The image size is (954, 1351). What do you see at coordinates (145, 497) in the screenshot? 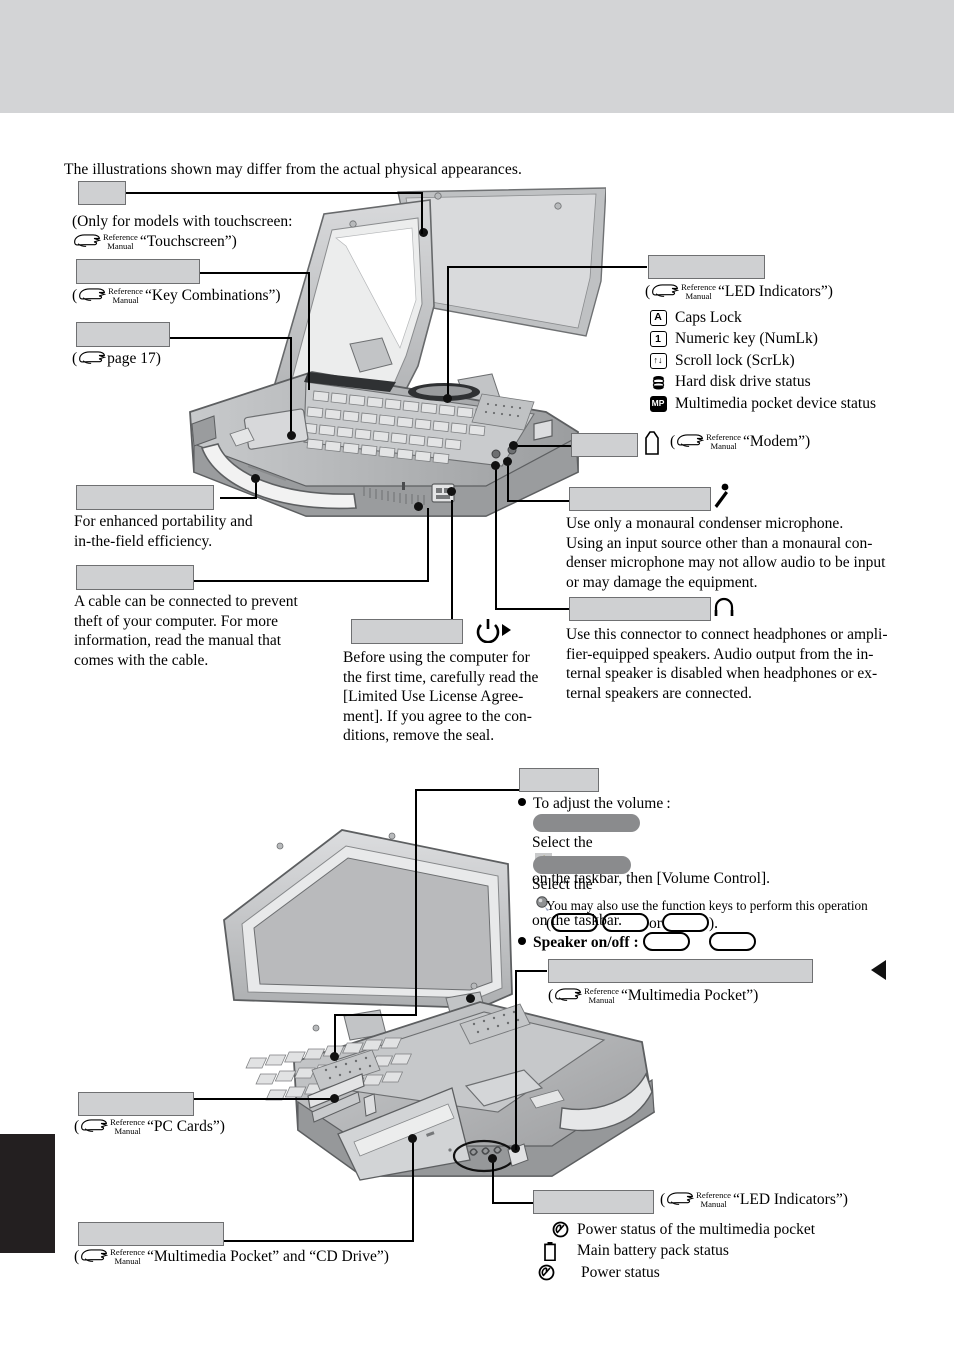
I see `label-handle-redacted` at bounding box center [145, 497].